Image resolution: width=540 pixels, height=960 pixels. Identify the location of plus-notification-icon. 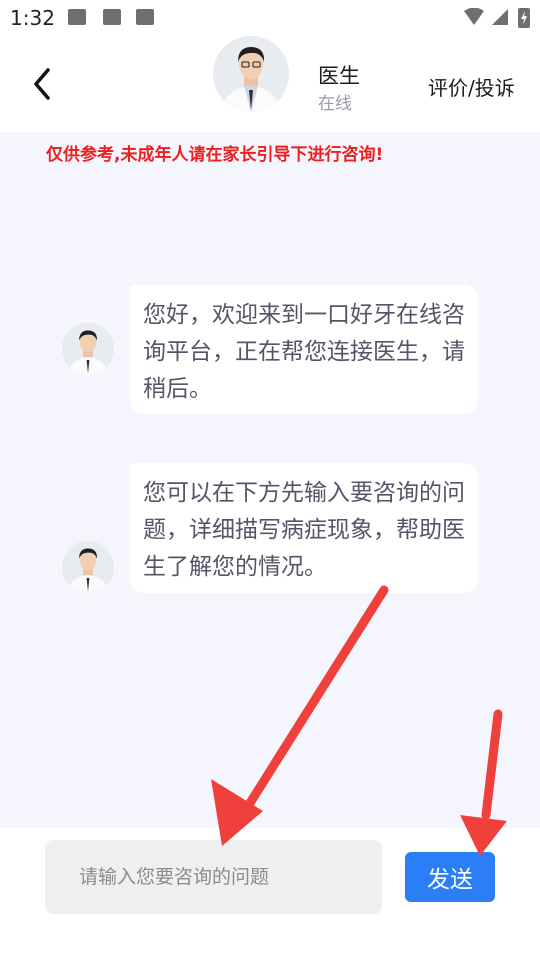
(145, 17).